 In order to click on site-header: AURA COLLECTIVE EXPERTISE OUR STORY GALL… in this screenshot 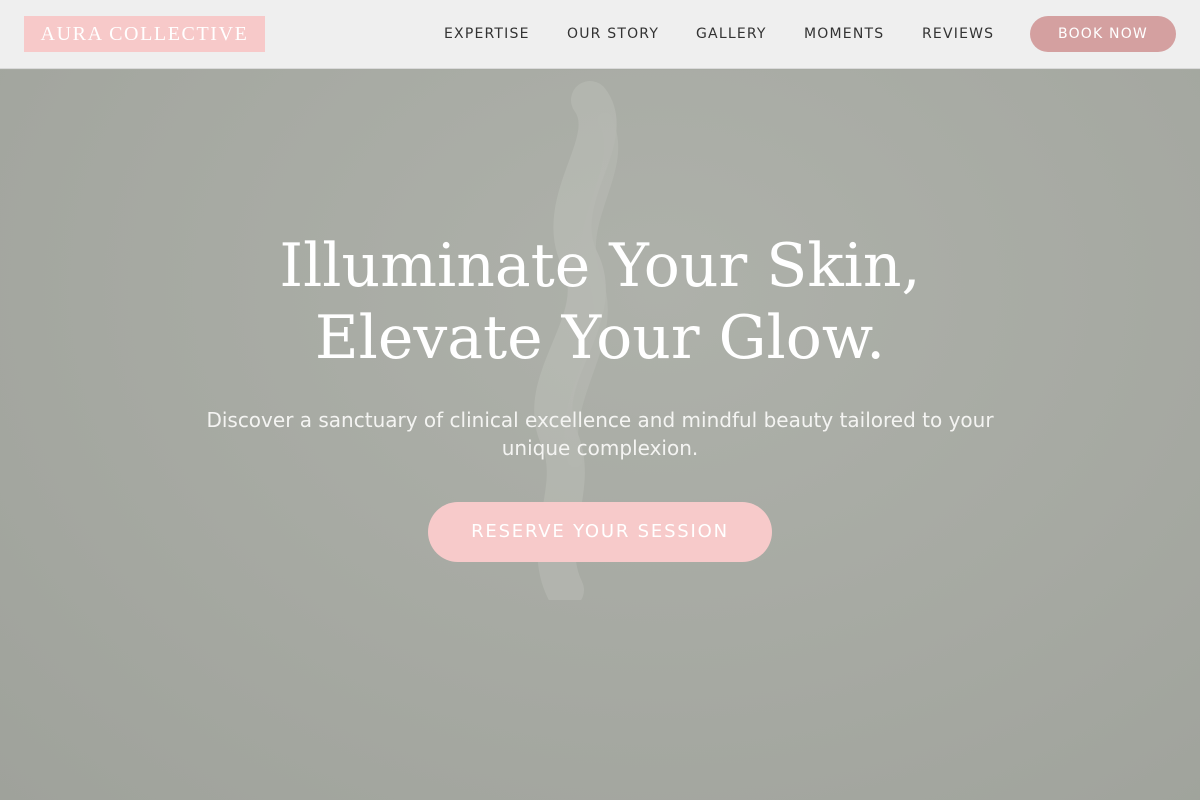, I will do `click(600, 34)`.